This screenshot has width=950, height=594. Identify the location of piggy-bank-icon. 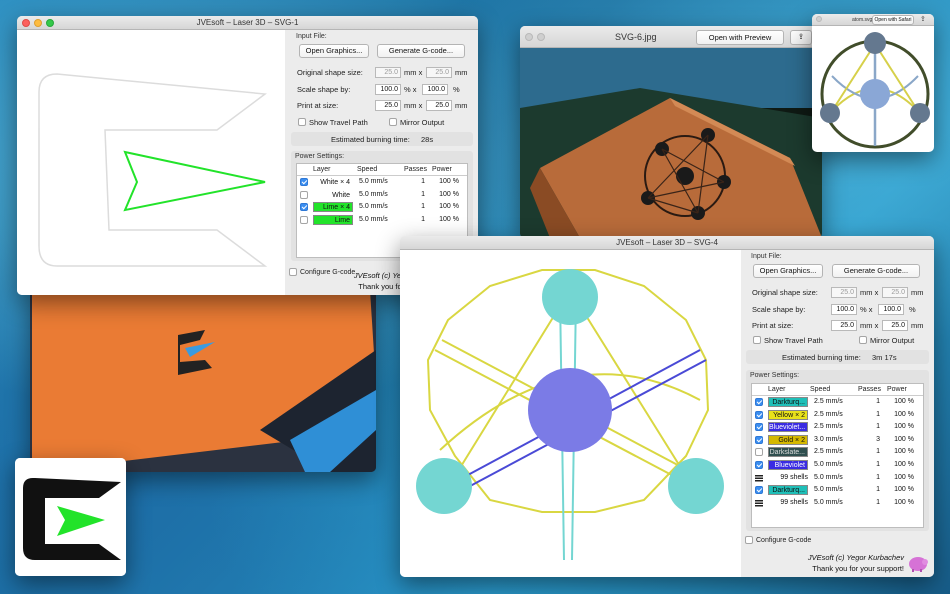
(918, 563).